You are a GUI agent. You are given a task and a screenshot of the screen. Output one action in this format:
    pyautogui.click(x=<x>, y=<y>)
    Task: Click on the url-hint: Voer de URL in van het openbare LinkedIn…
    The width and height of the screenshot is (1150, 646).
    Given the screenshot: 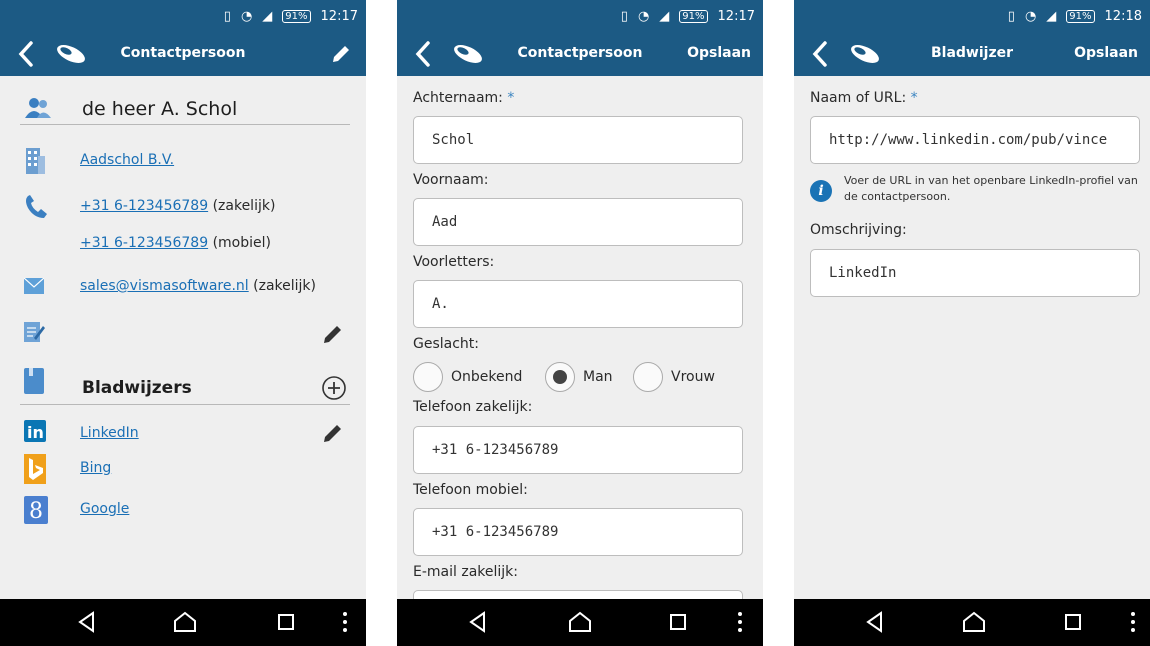 What is the action you would take?
    pyautogui.click(x=991, y=188)
    